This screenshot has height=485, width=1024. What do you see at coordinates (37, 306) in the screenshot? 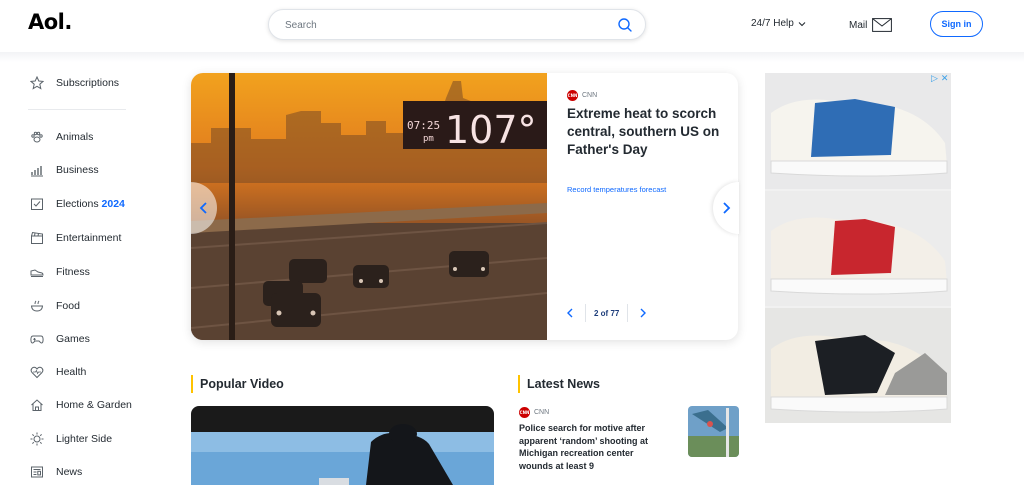
I see `bowl-icon` at bounding box center [37, 306].